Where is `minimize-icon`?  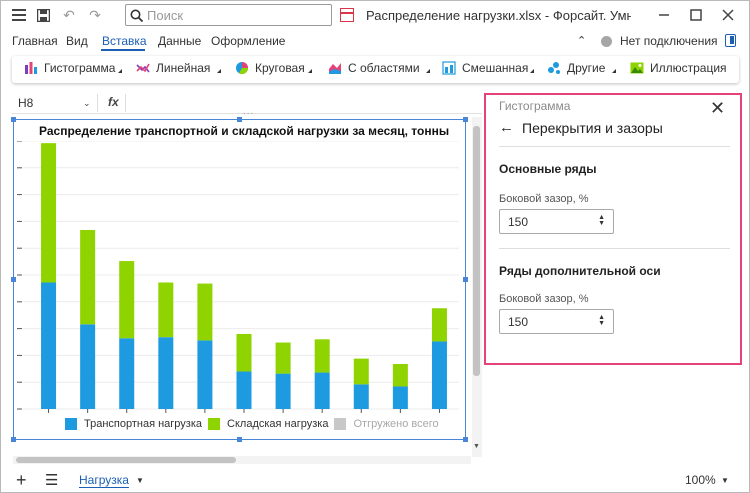 minimize-icon is located at coordinates (664, 15).